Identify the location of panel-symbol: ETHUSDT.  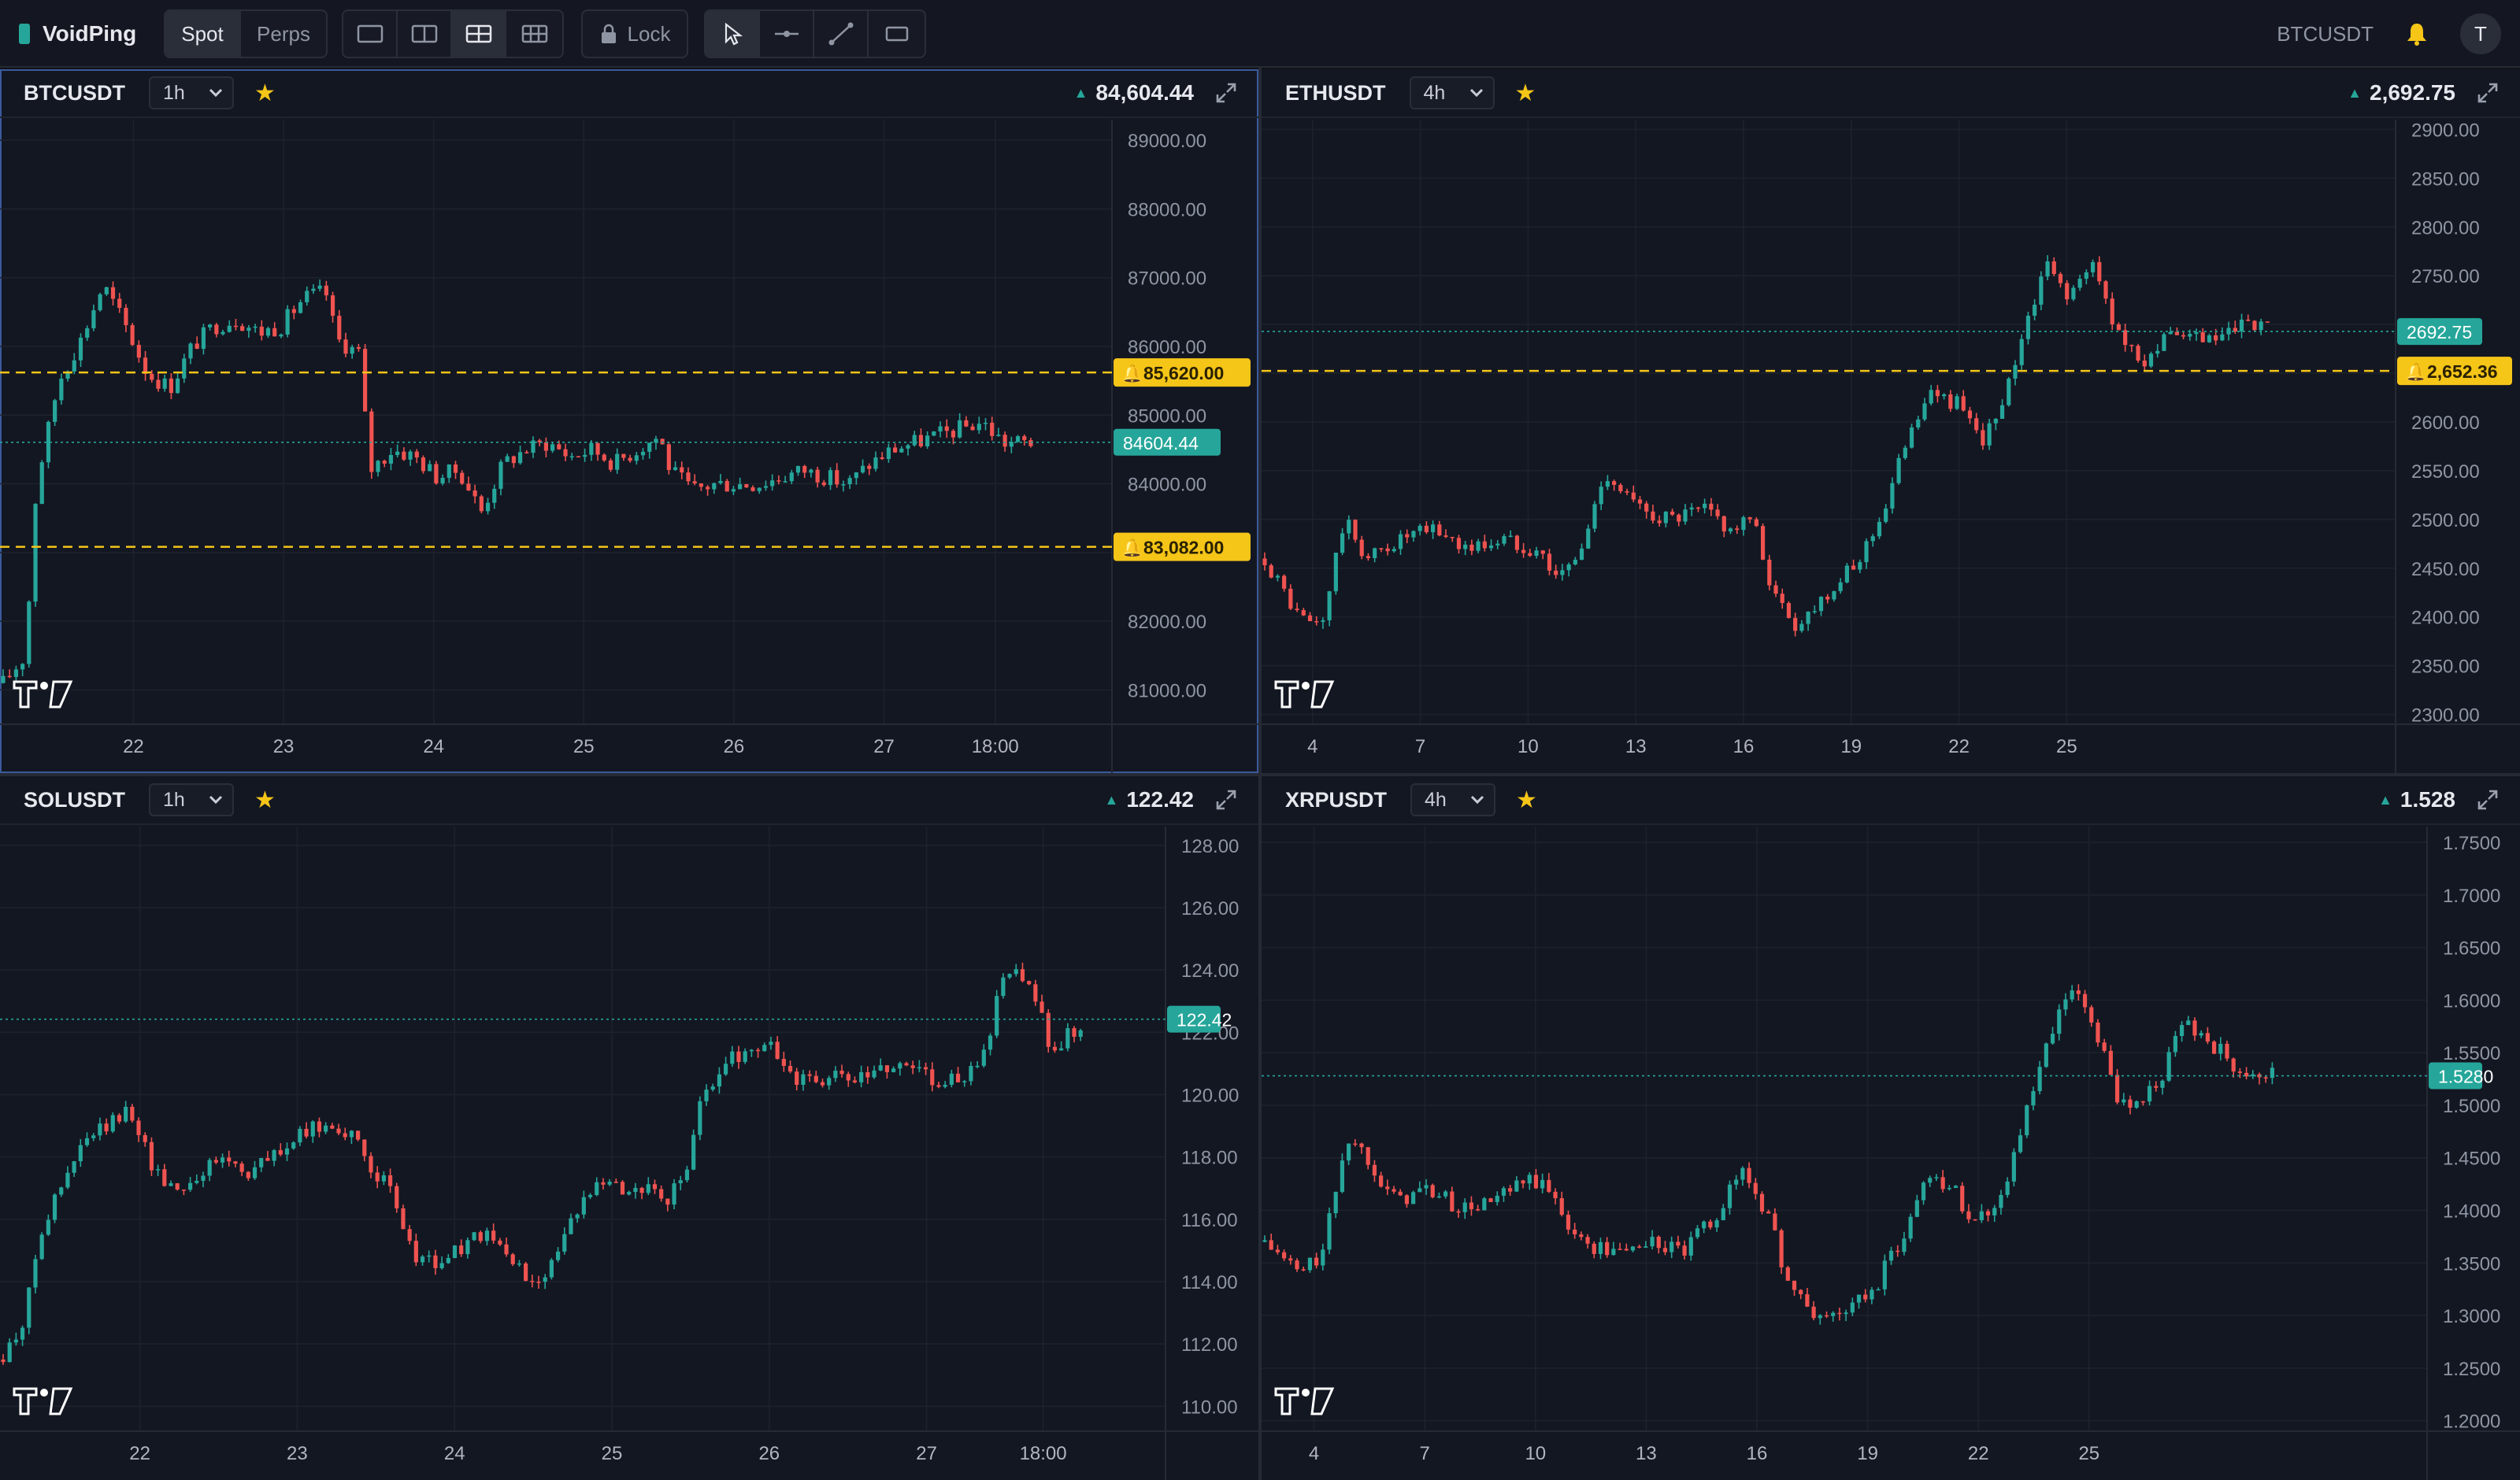
(1335, 93).